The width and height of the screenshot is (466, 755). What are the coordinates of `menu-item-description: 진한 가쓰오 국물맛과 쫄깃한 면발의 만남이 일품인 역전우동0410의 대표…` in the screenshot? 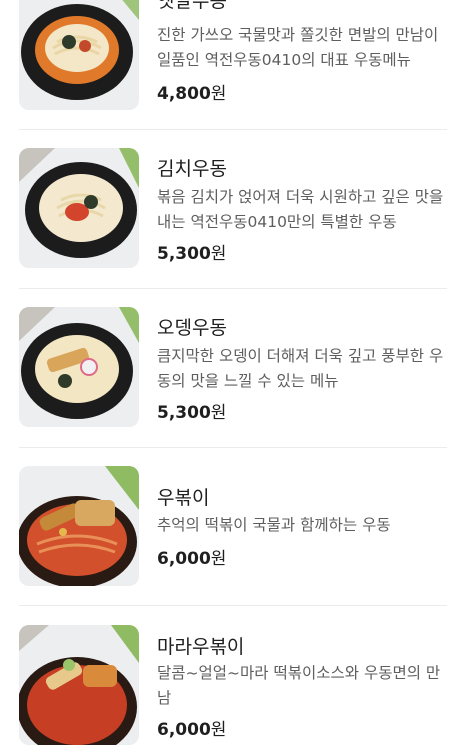 It's located at (298, 47).